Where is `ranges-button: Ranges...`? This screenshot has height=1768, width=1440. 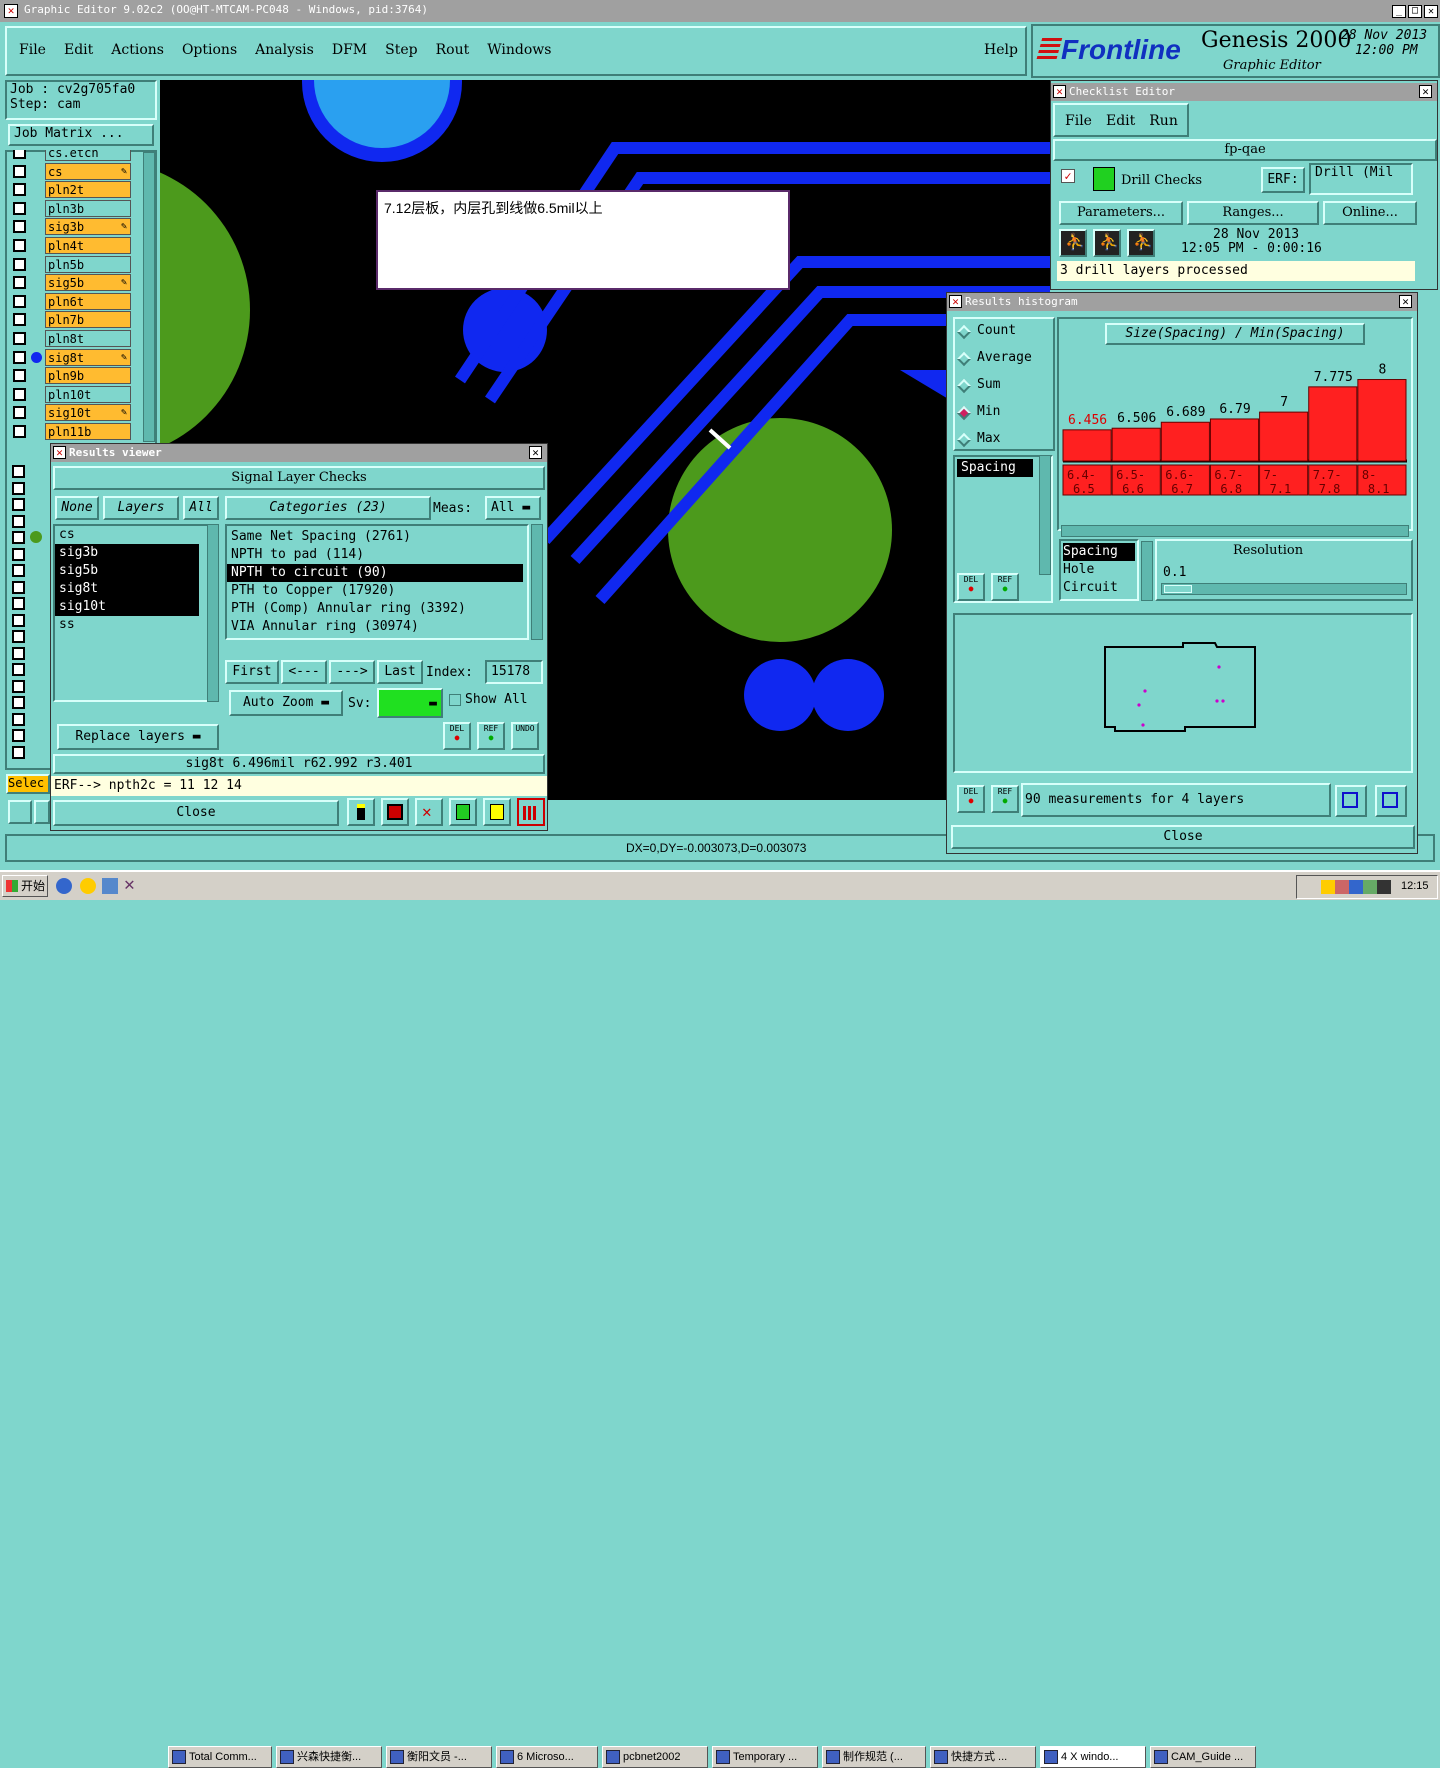 ranges-button: Ranges... is located at coordinates (1253, 213).